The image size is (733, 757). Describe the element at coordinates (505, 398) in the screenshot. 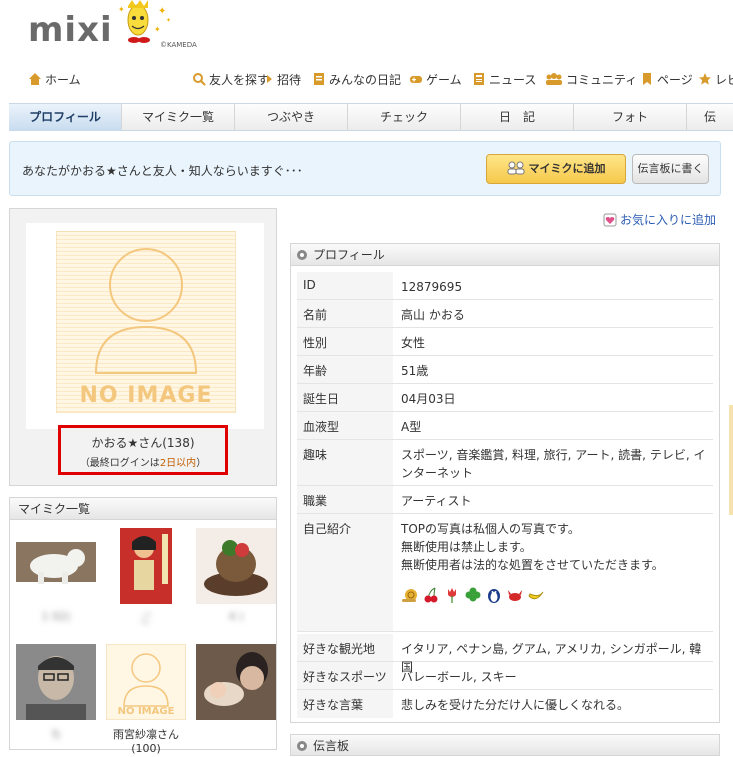

I see `profile-row-birthday: 誕生日 04月03日` at that location.